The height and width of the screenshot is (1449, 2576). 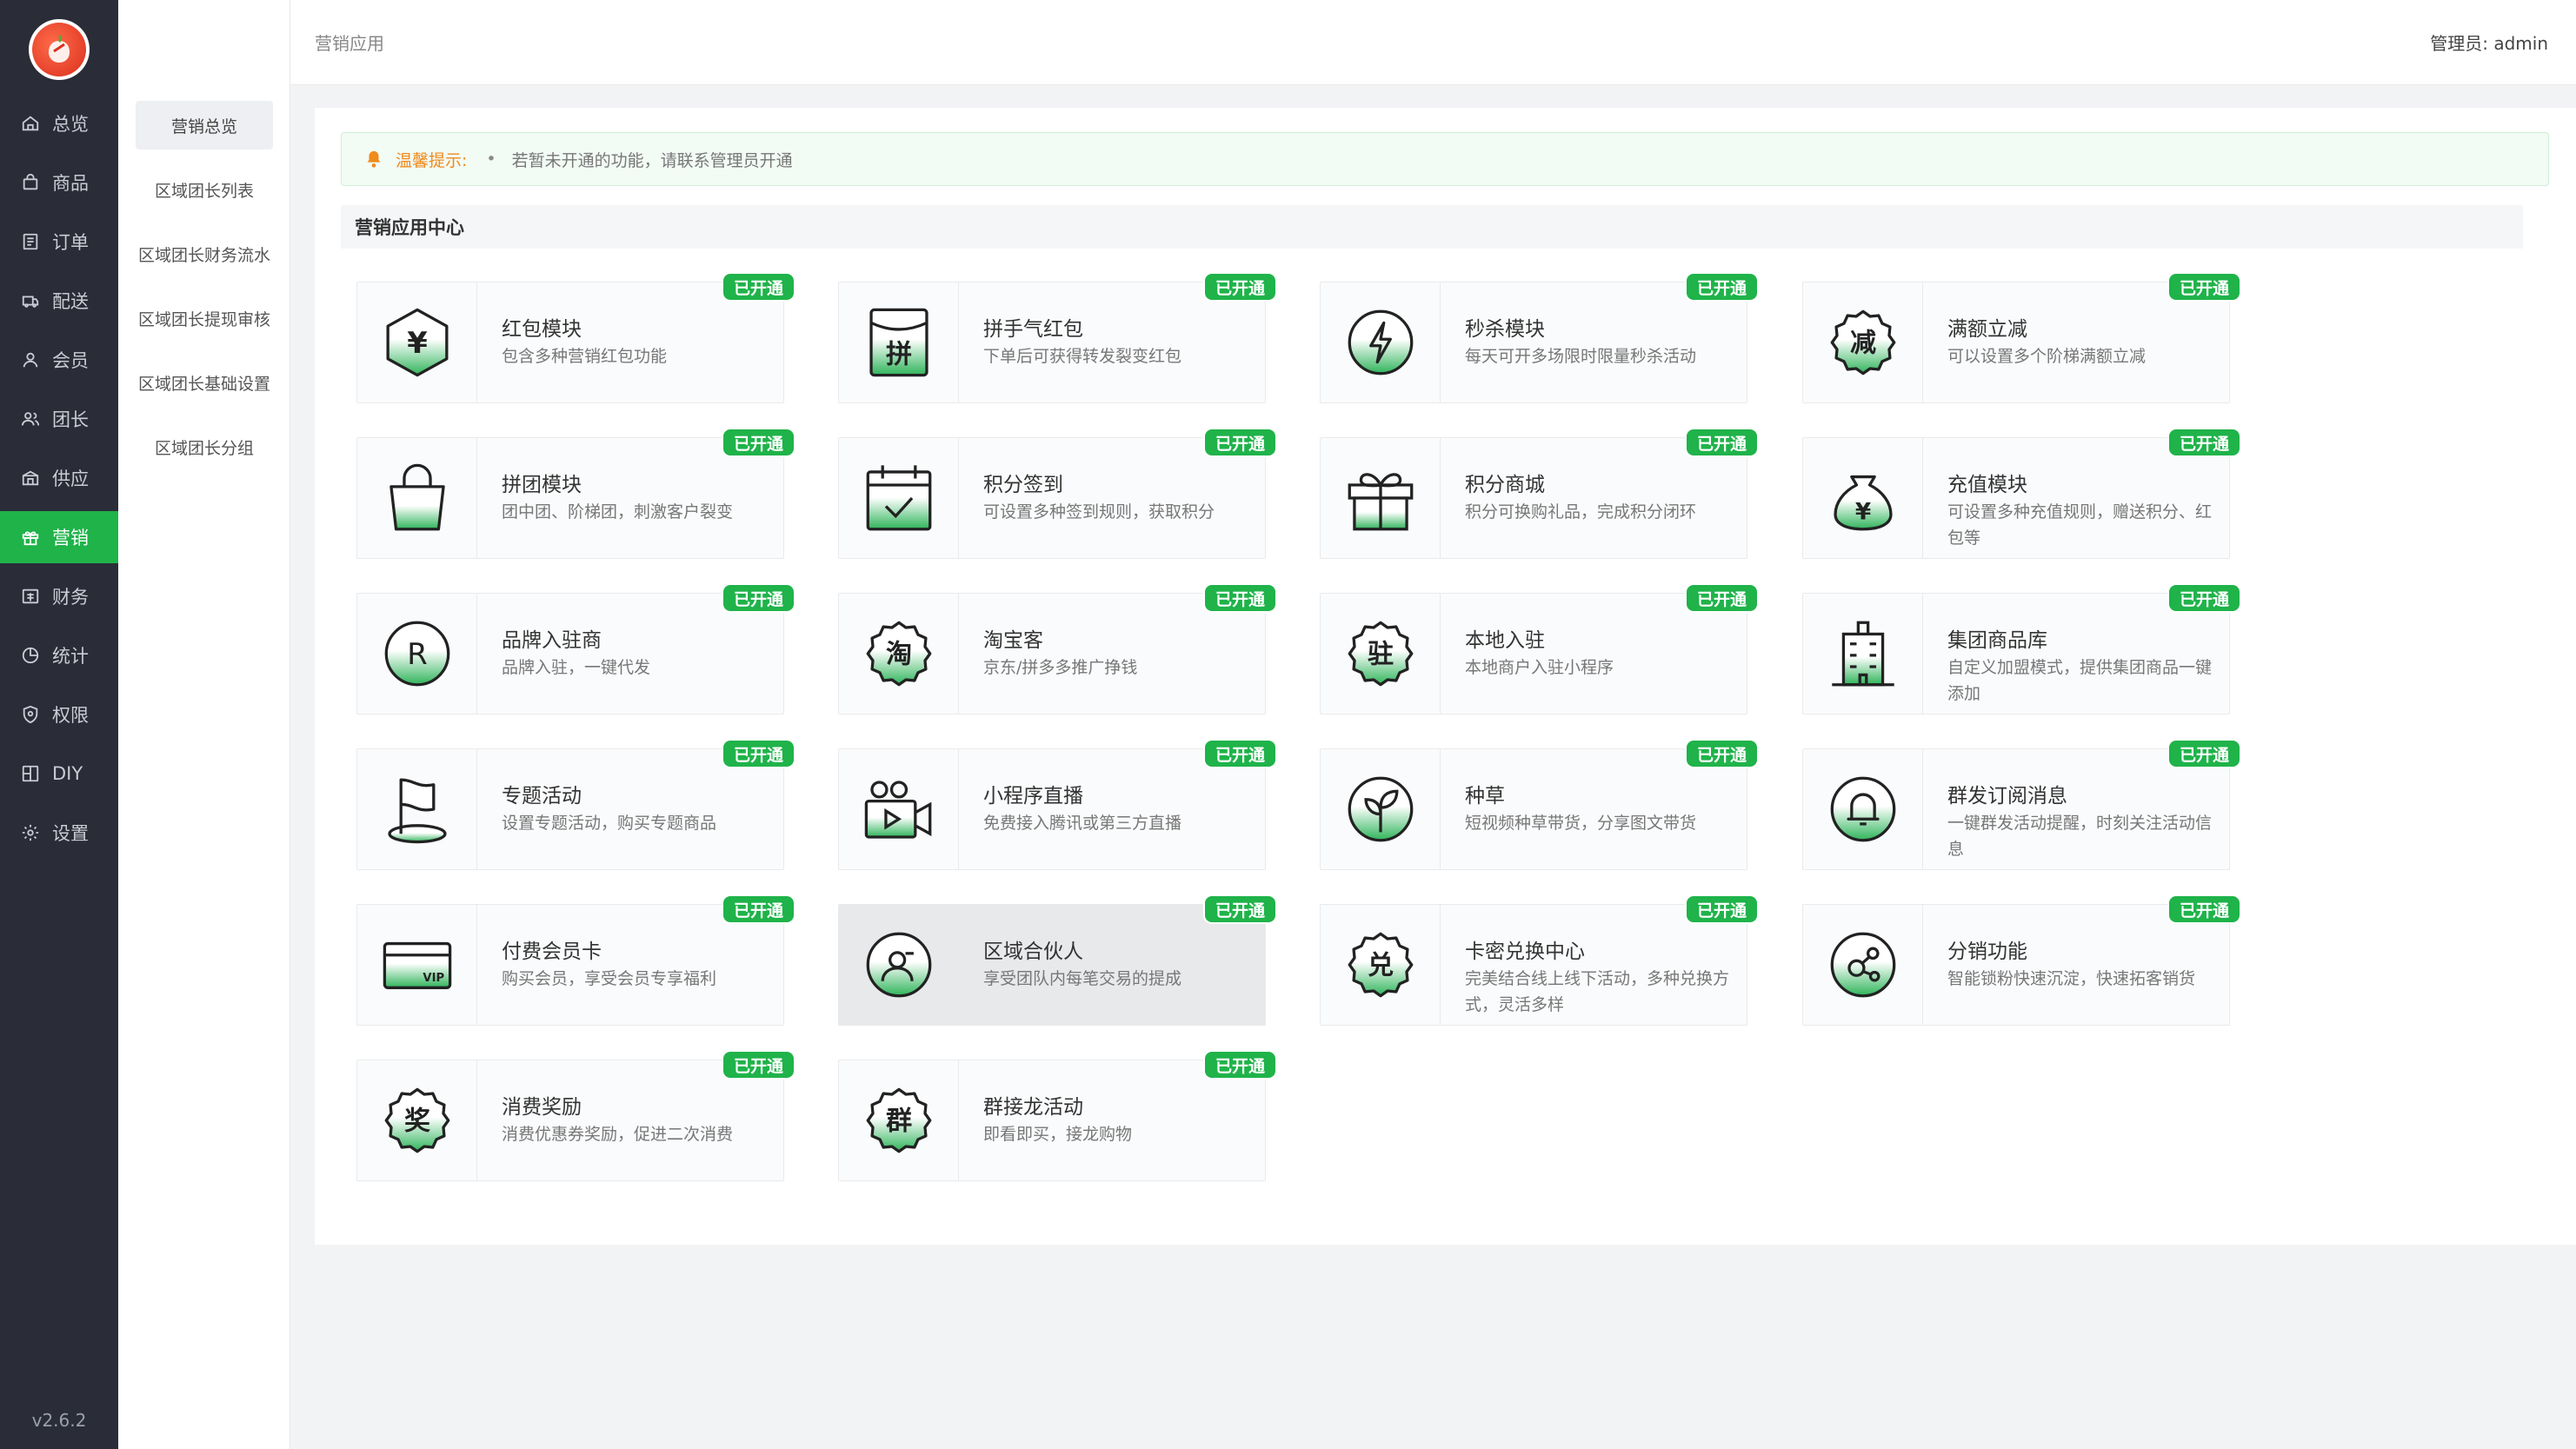 I want to click on app-tile-icon-box: 奖, so click(x=417, y=1120).